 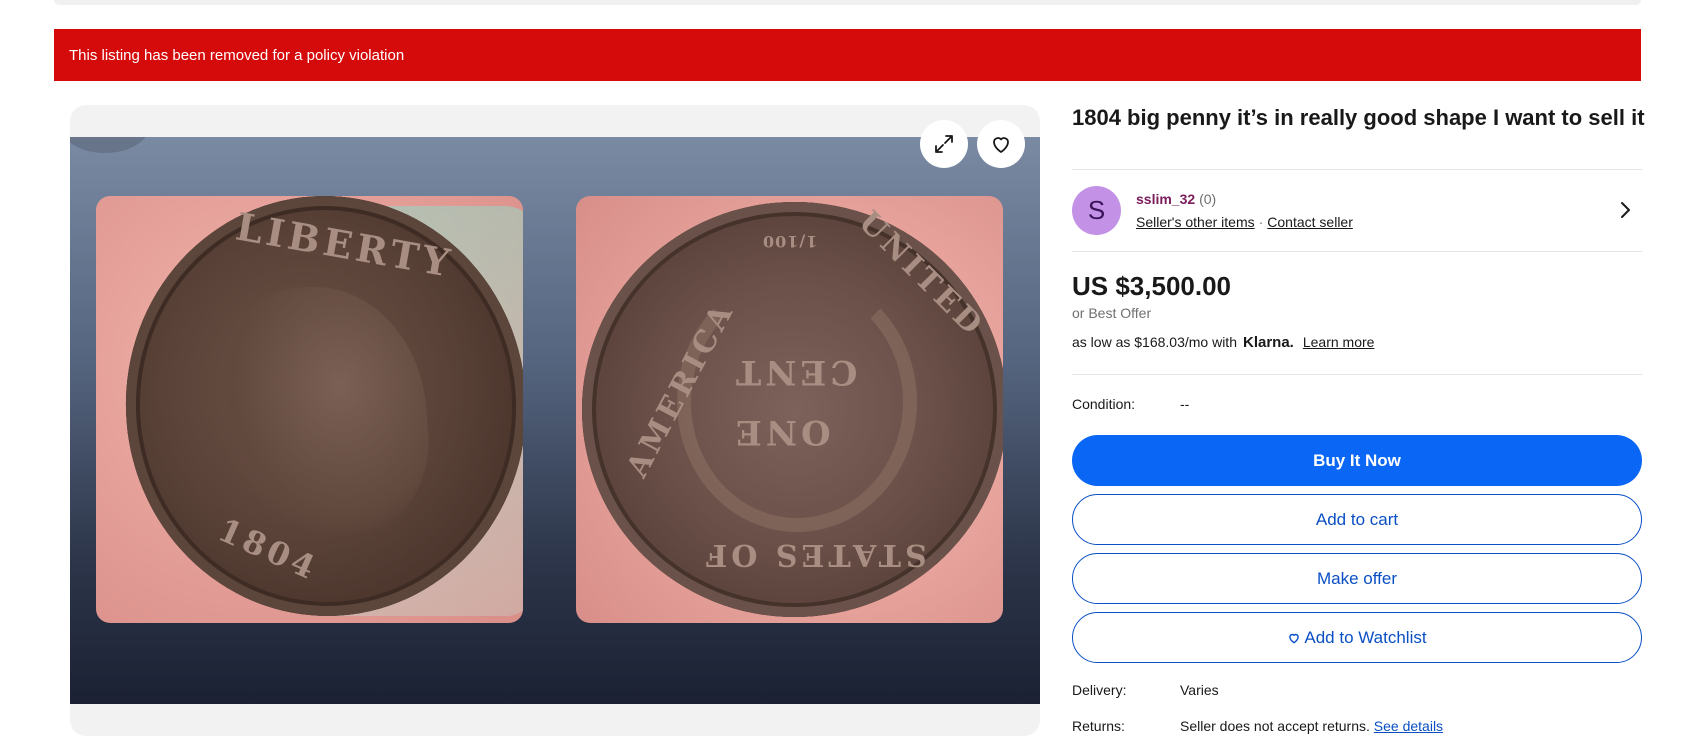 I want to click on photo-corner-shadow, so click(x=110, y=145).